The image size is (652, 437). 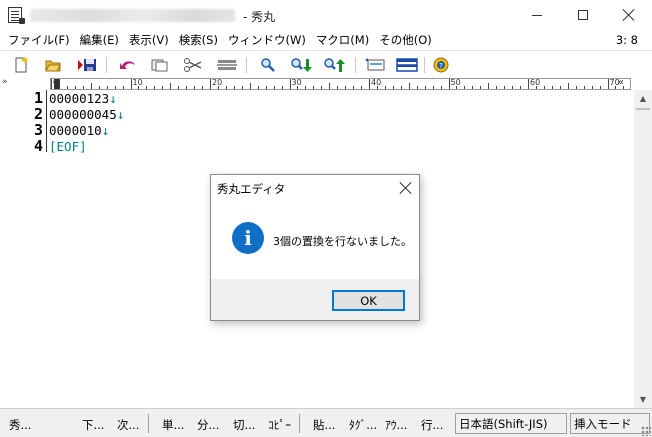 I want to click on scroll-up-button: ▲, so click(x=643, y=98).